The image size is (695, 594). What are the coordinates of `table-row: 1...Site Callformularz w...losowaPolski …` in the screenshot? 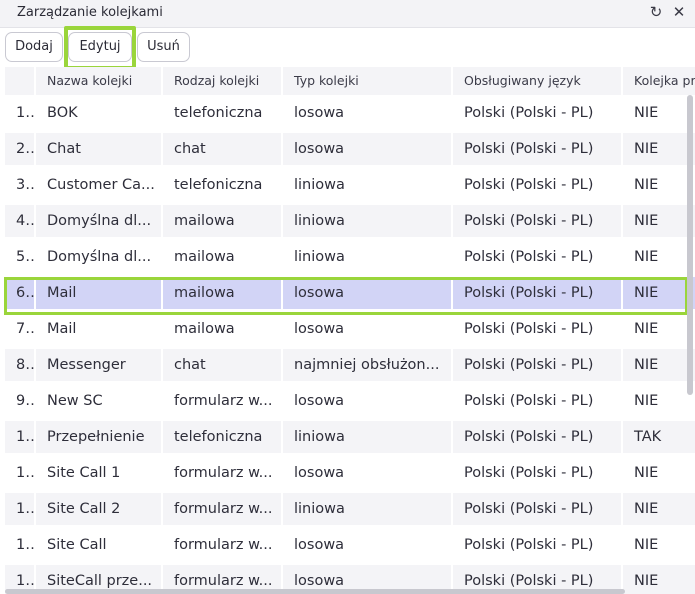 It's located at (350, 547).